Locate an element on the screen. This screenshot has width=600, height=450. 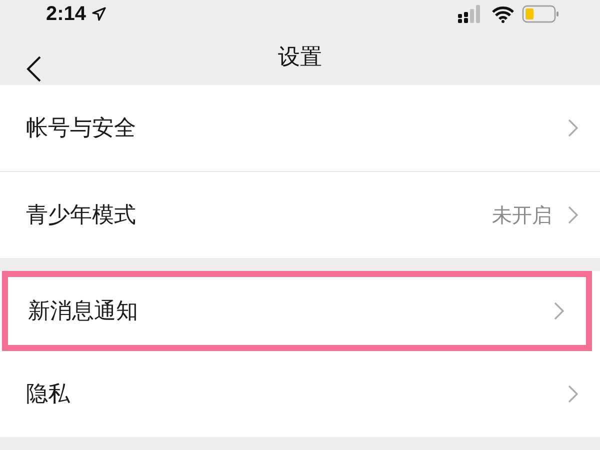
status-time: 2:14 is located at coordinates (66, 14).